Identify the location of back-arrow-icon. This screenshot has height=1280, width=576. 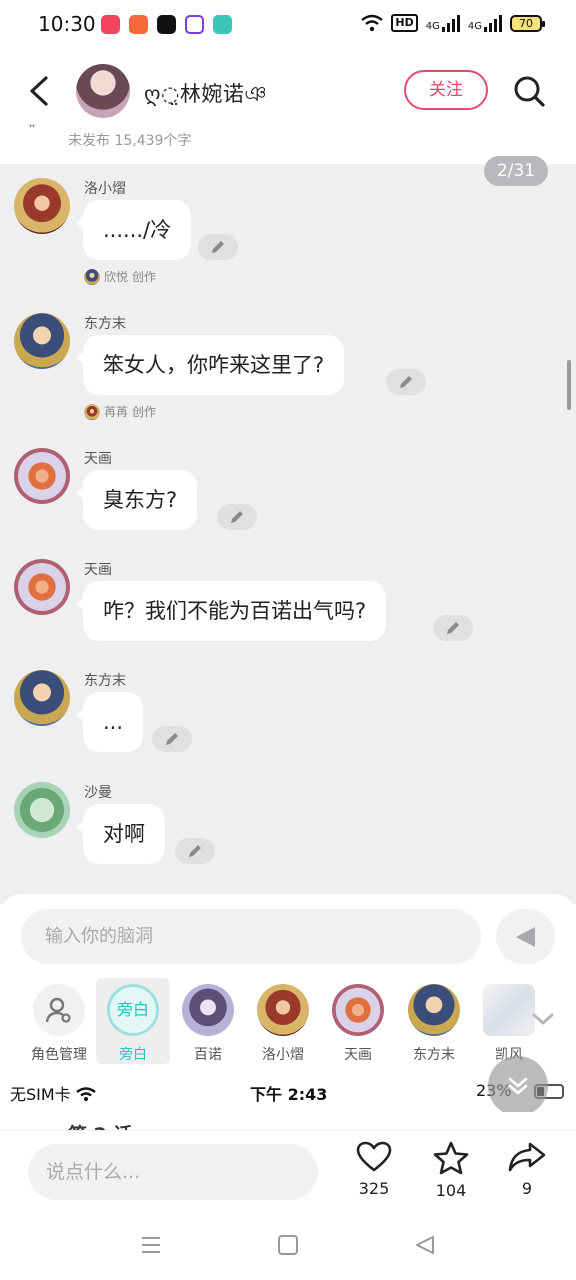
(41, 91).